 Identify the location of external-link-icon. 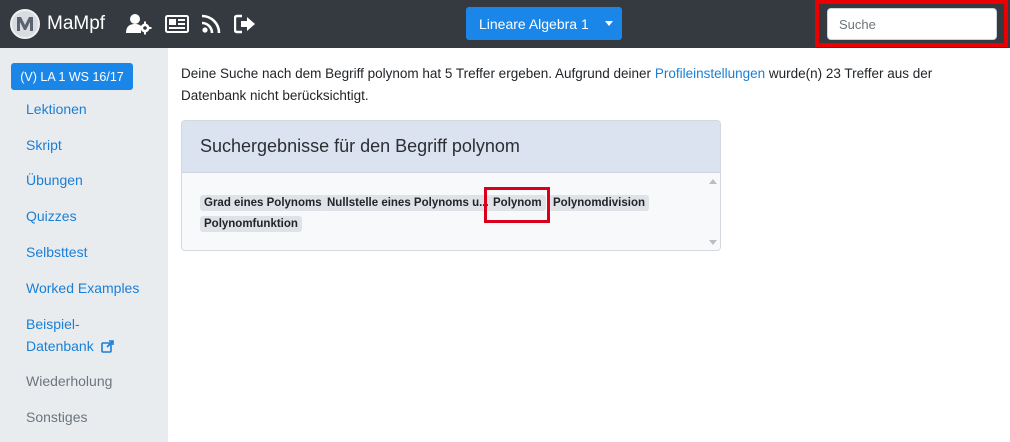
(107, 348).